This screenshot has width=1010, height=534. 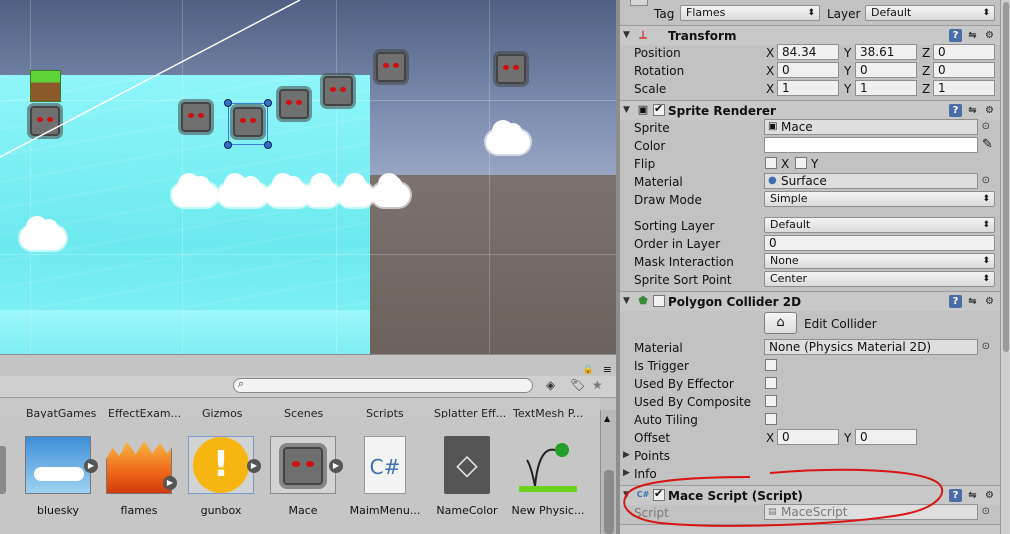 What do you see at coordinates (964, 88) in the screenshot?
I see `scale-z-field: 1` at bounding box center [964, 88].